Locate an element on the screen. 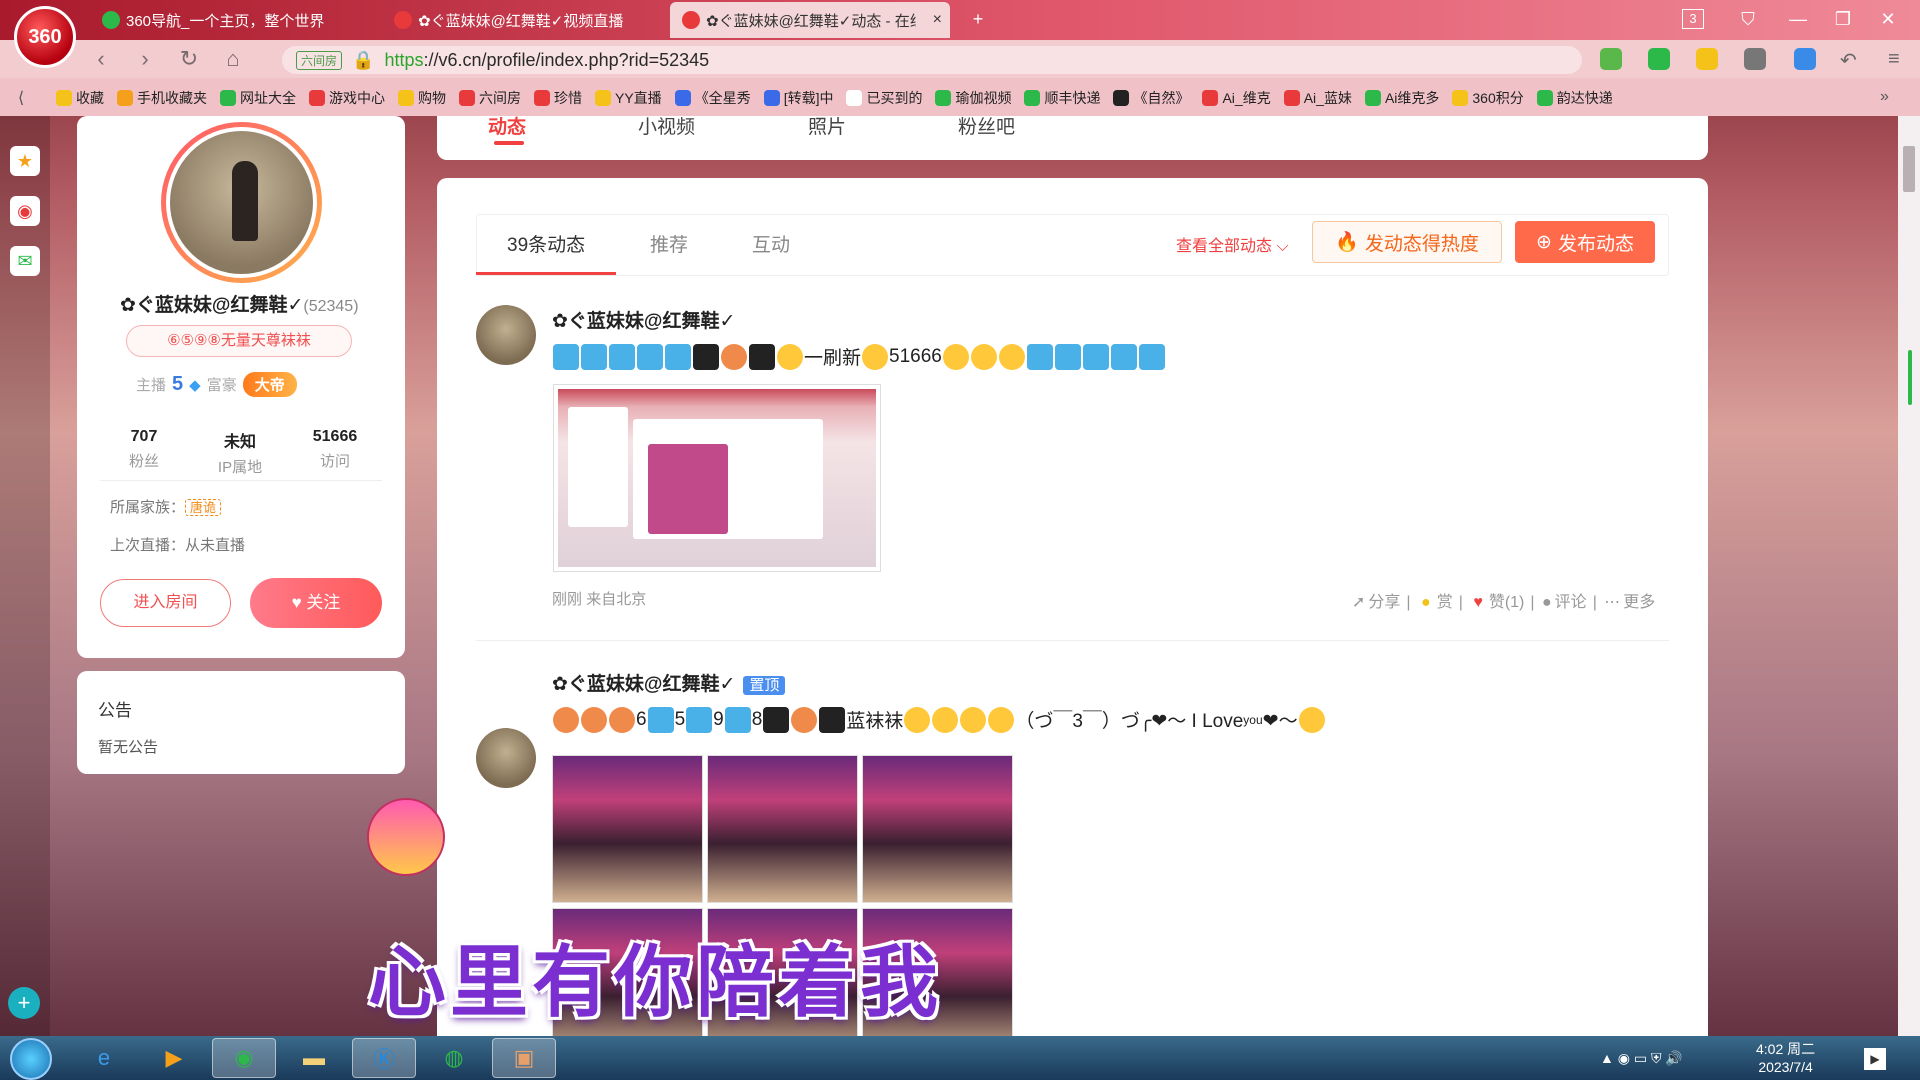  feed-tab-interact: 互动 is located at coordinates (771, 243).